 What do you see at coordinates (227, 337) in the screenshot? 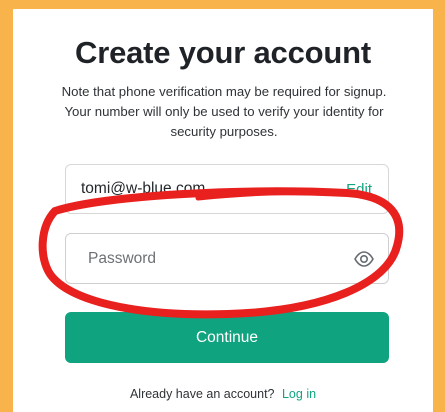
I see `continue-button: Continue` at bounding box center [227, 337].